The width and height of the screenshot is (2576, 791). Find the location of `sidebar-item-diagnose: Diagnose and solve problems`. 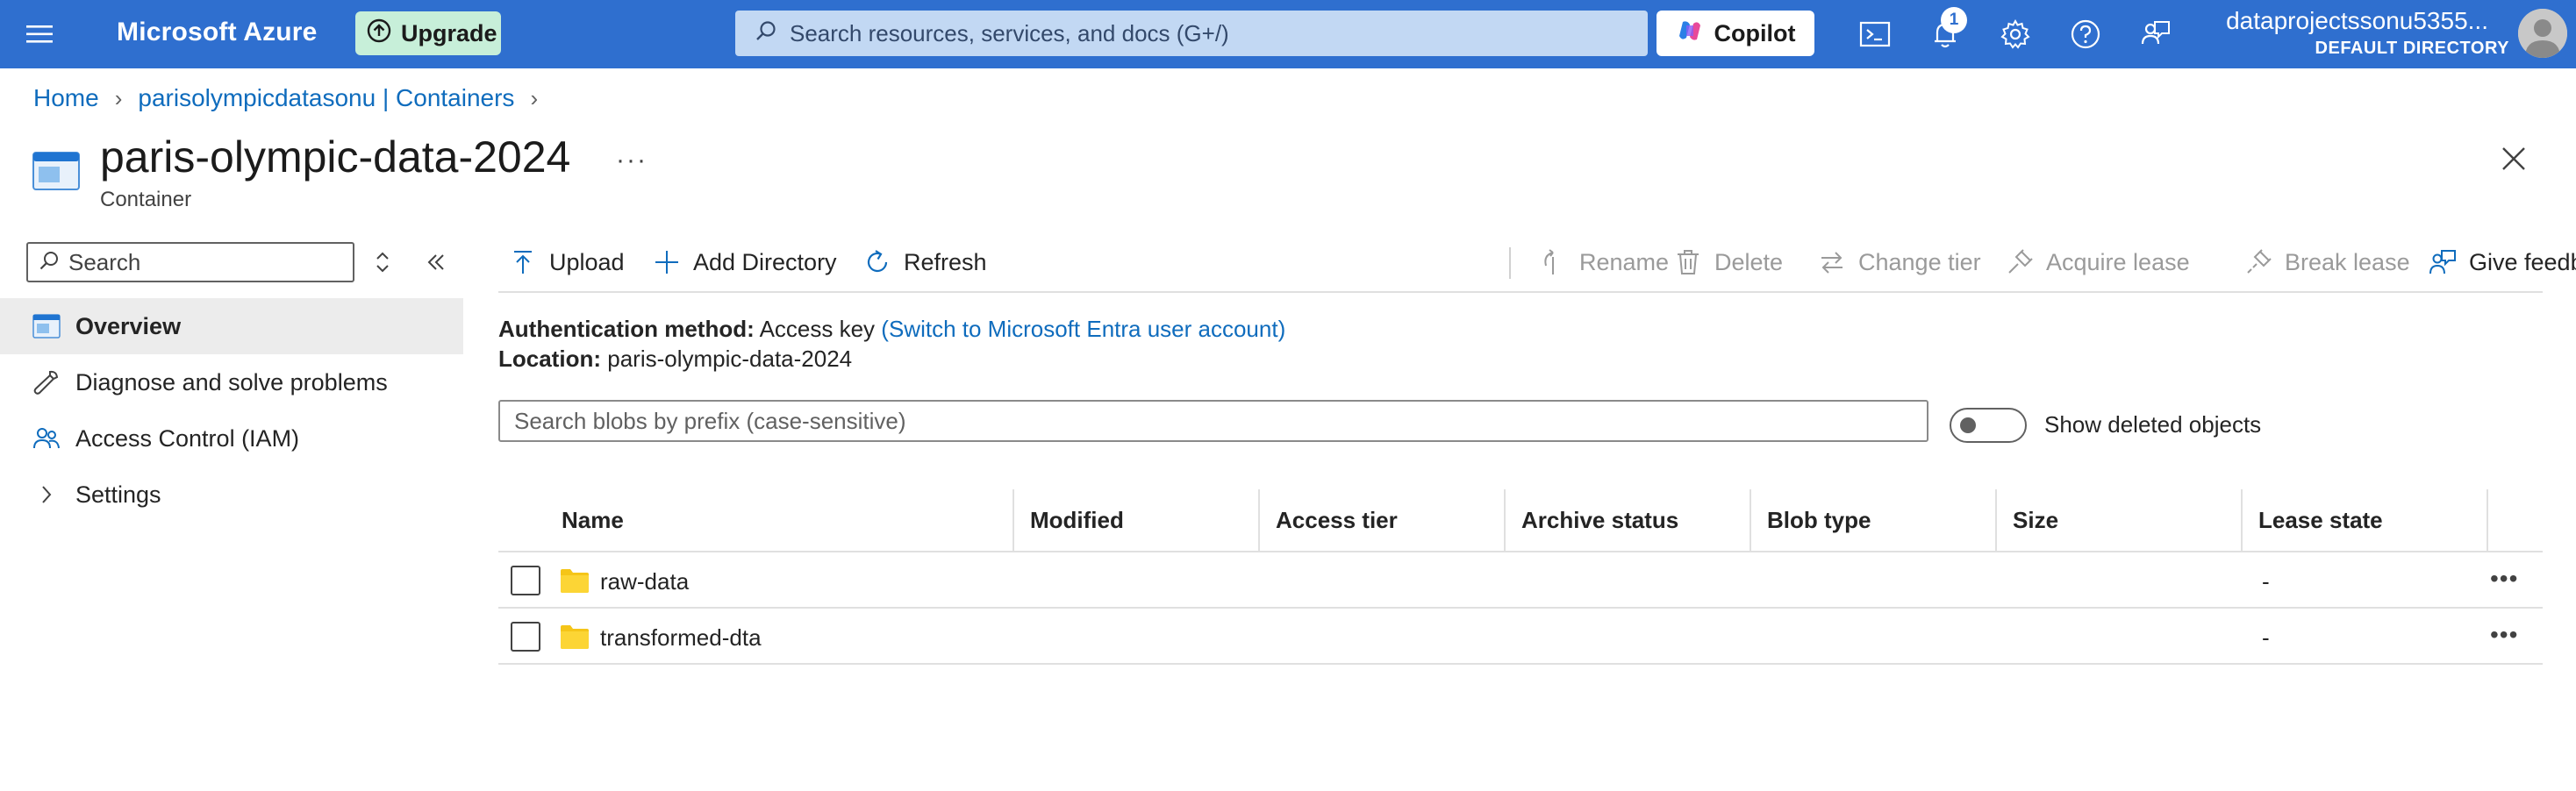

sidebar-item-diagnose: Diagnose and solve problems is located at coordinates (231, 382).